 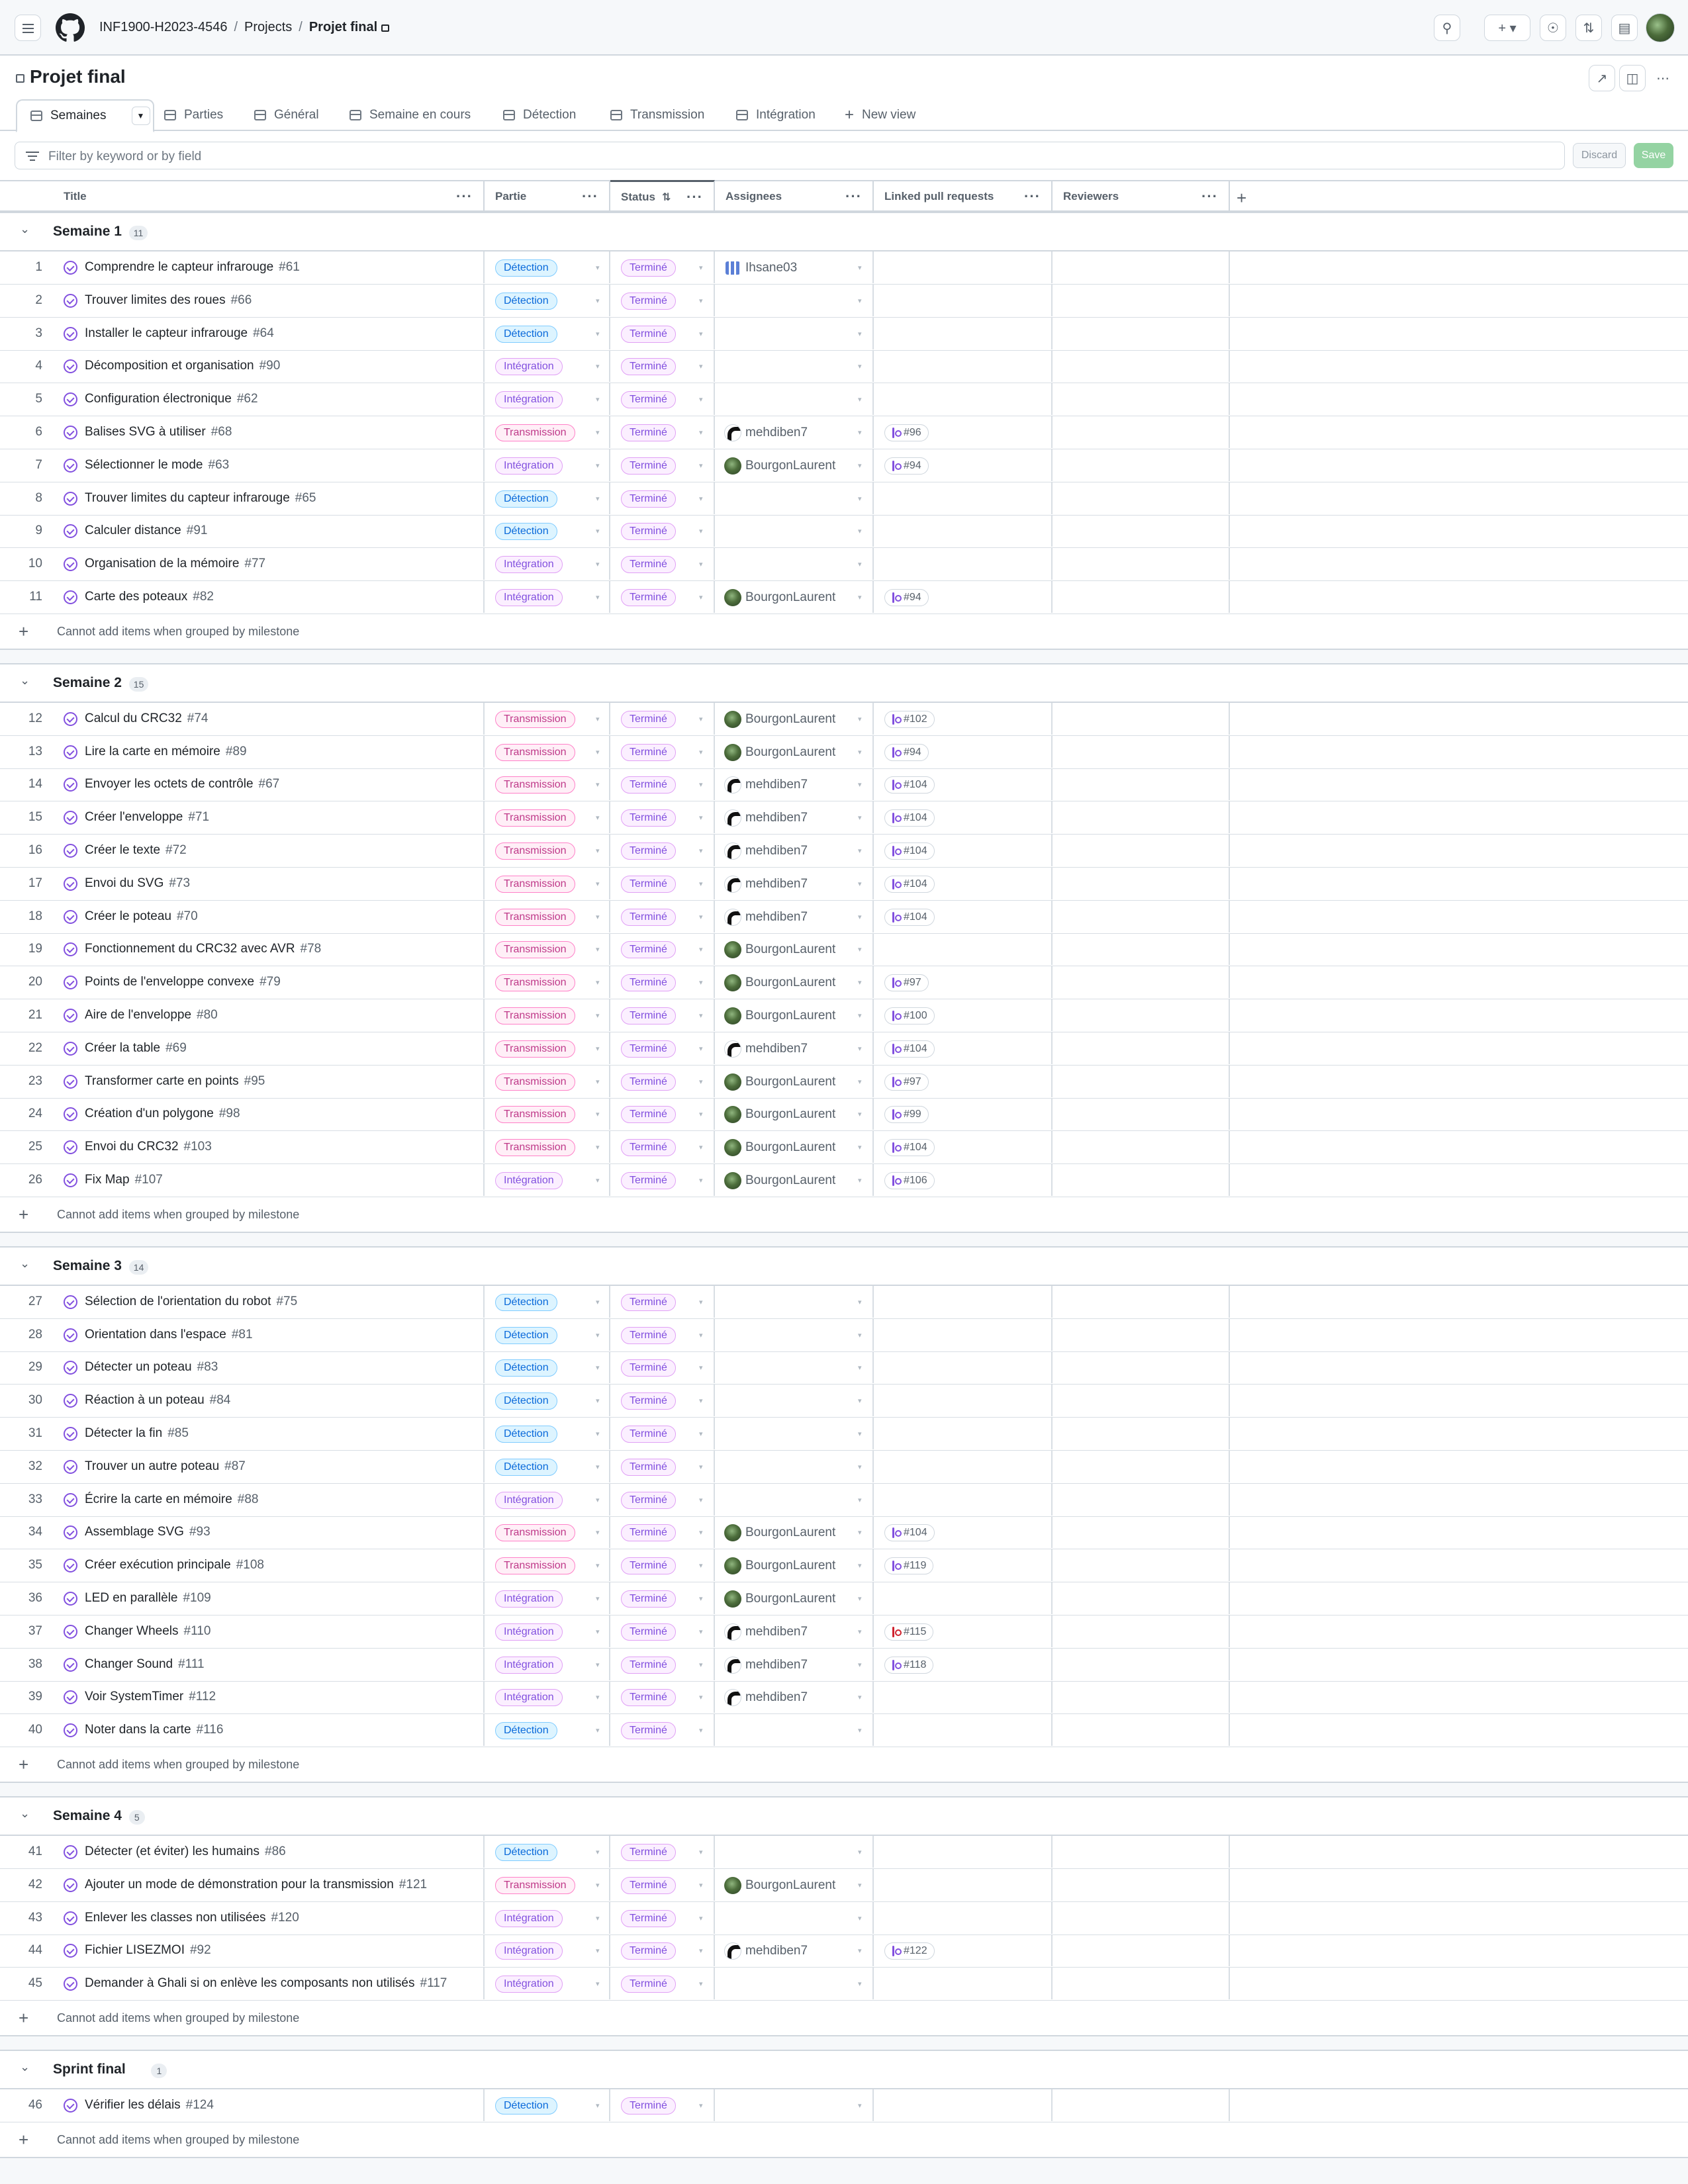 I want to click on issue-title: Fichier LISEZMOI #92, so click(x=148, y=1951).